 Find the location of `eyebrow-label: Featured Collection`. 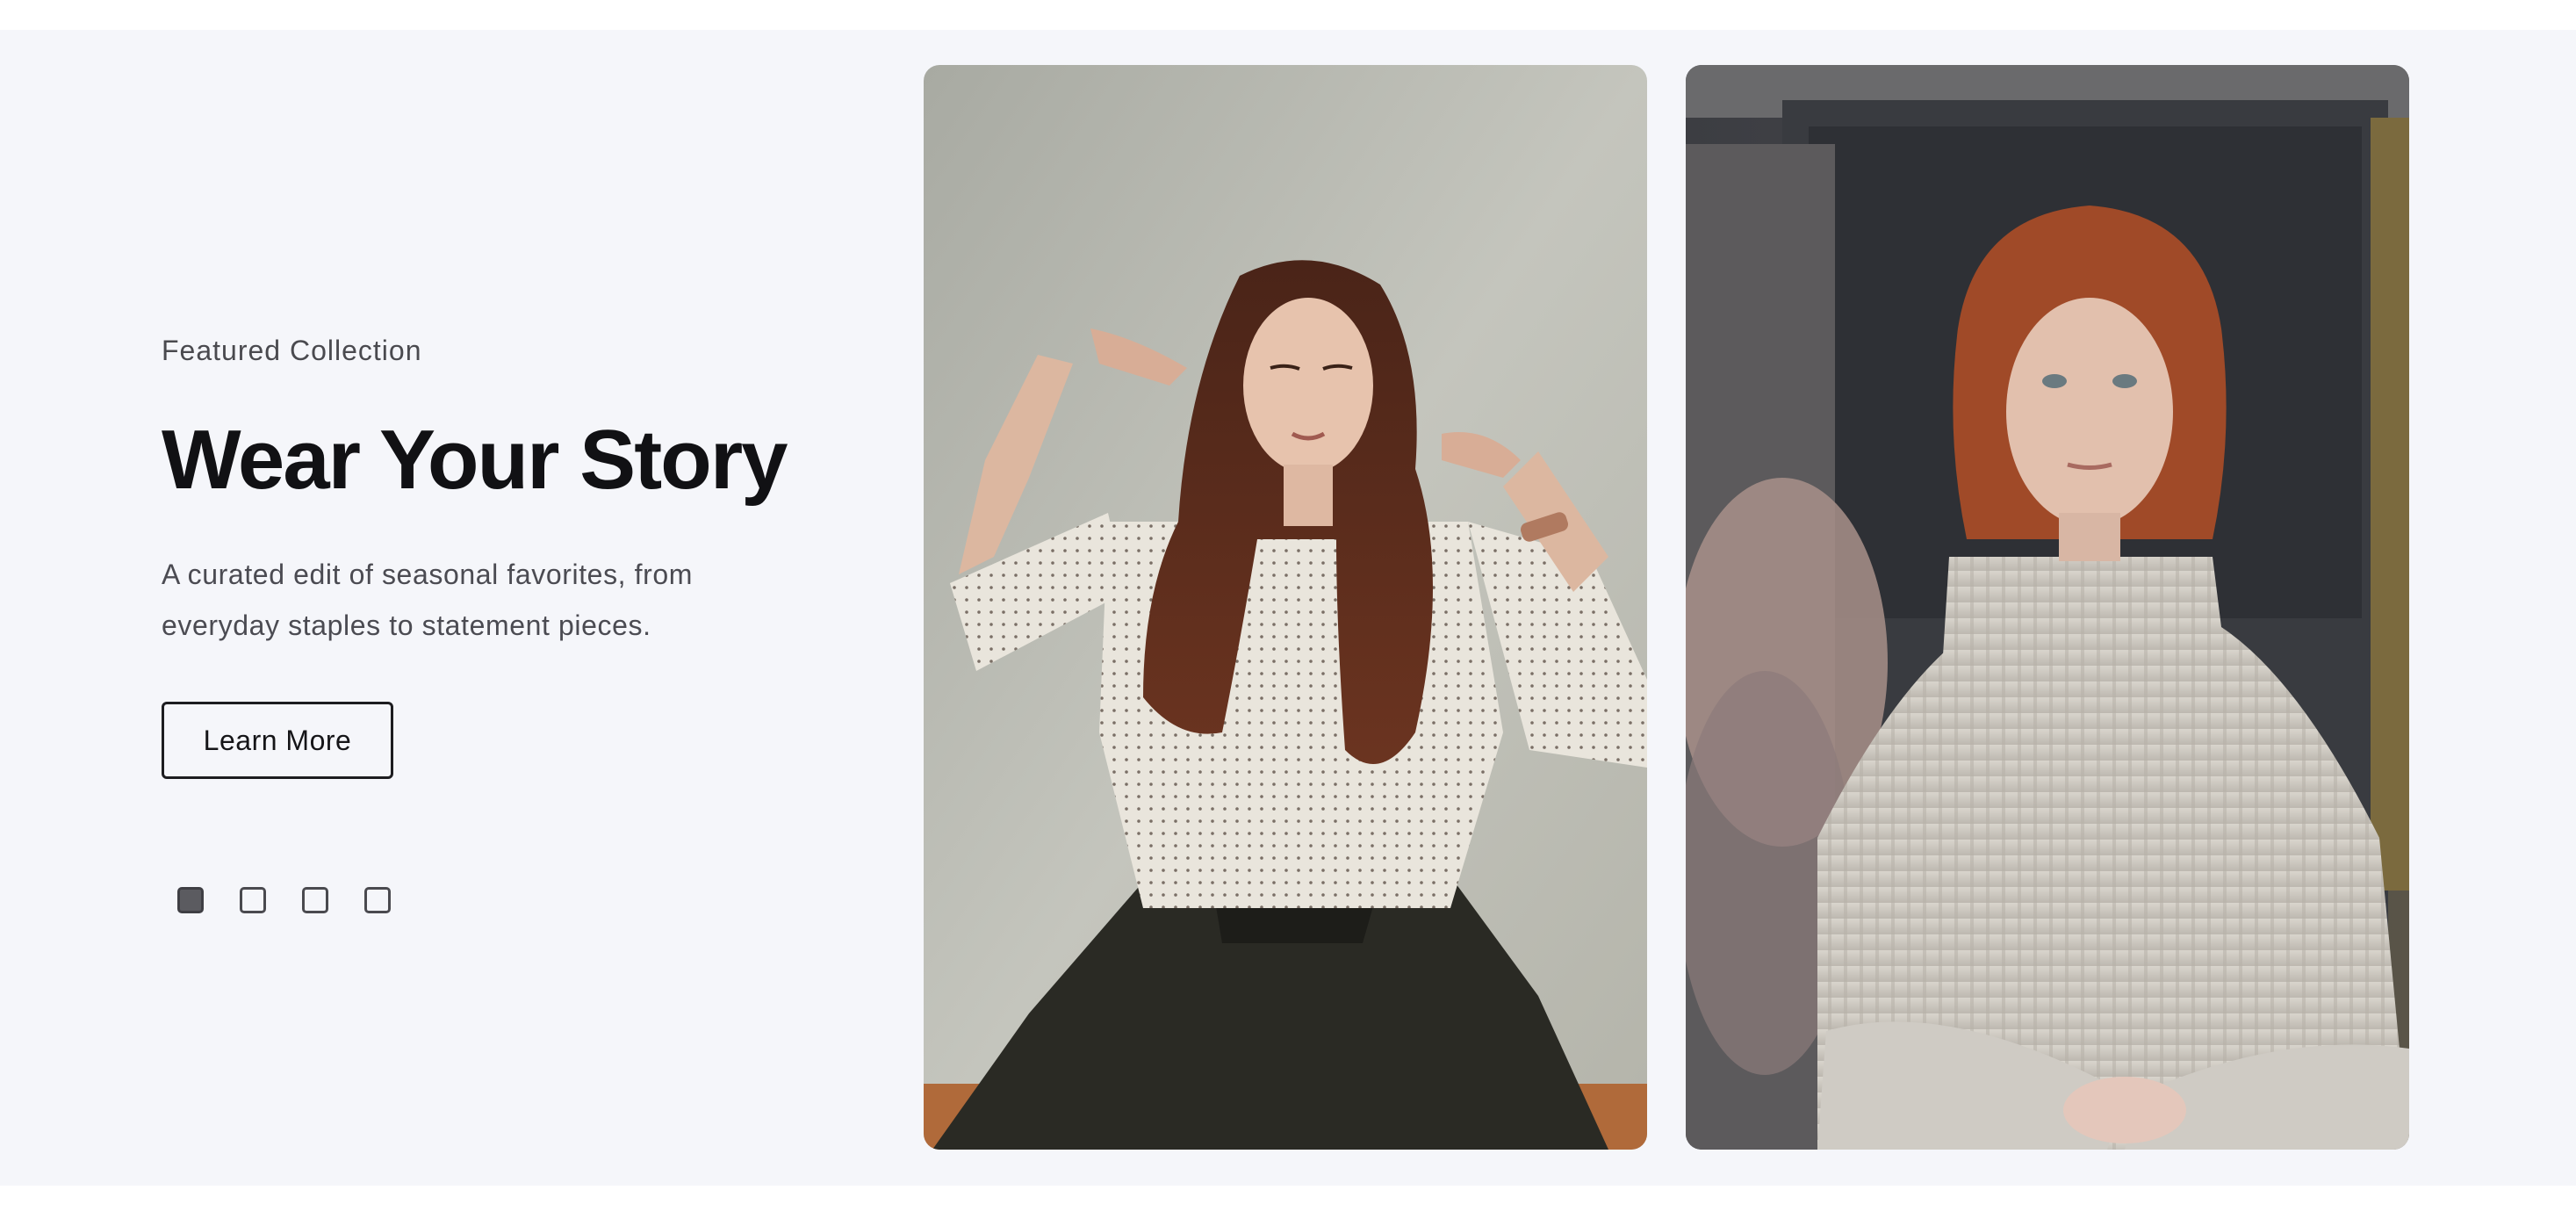

eyebrow-label: Featured Collection is located at coordinates (292, 350).